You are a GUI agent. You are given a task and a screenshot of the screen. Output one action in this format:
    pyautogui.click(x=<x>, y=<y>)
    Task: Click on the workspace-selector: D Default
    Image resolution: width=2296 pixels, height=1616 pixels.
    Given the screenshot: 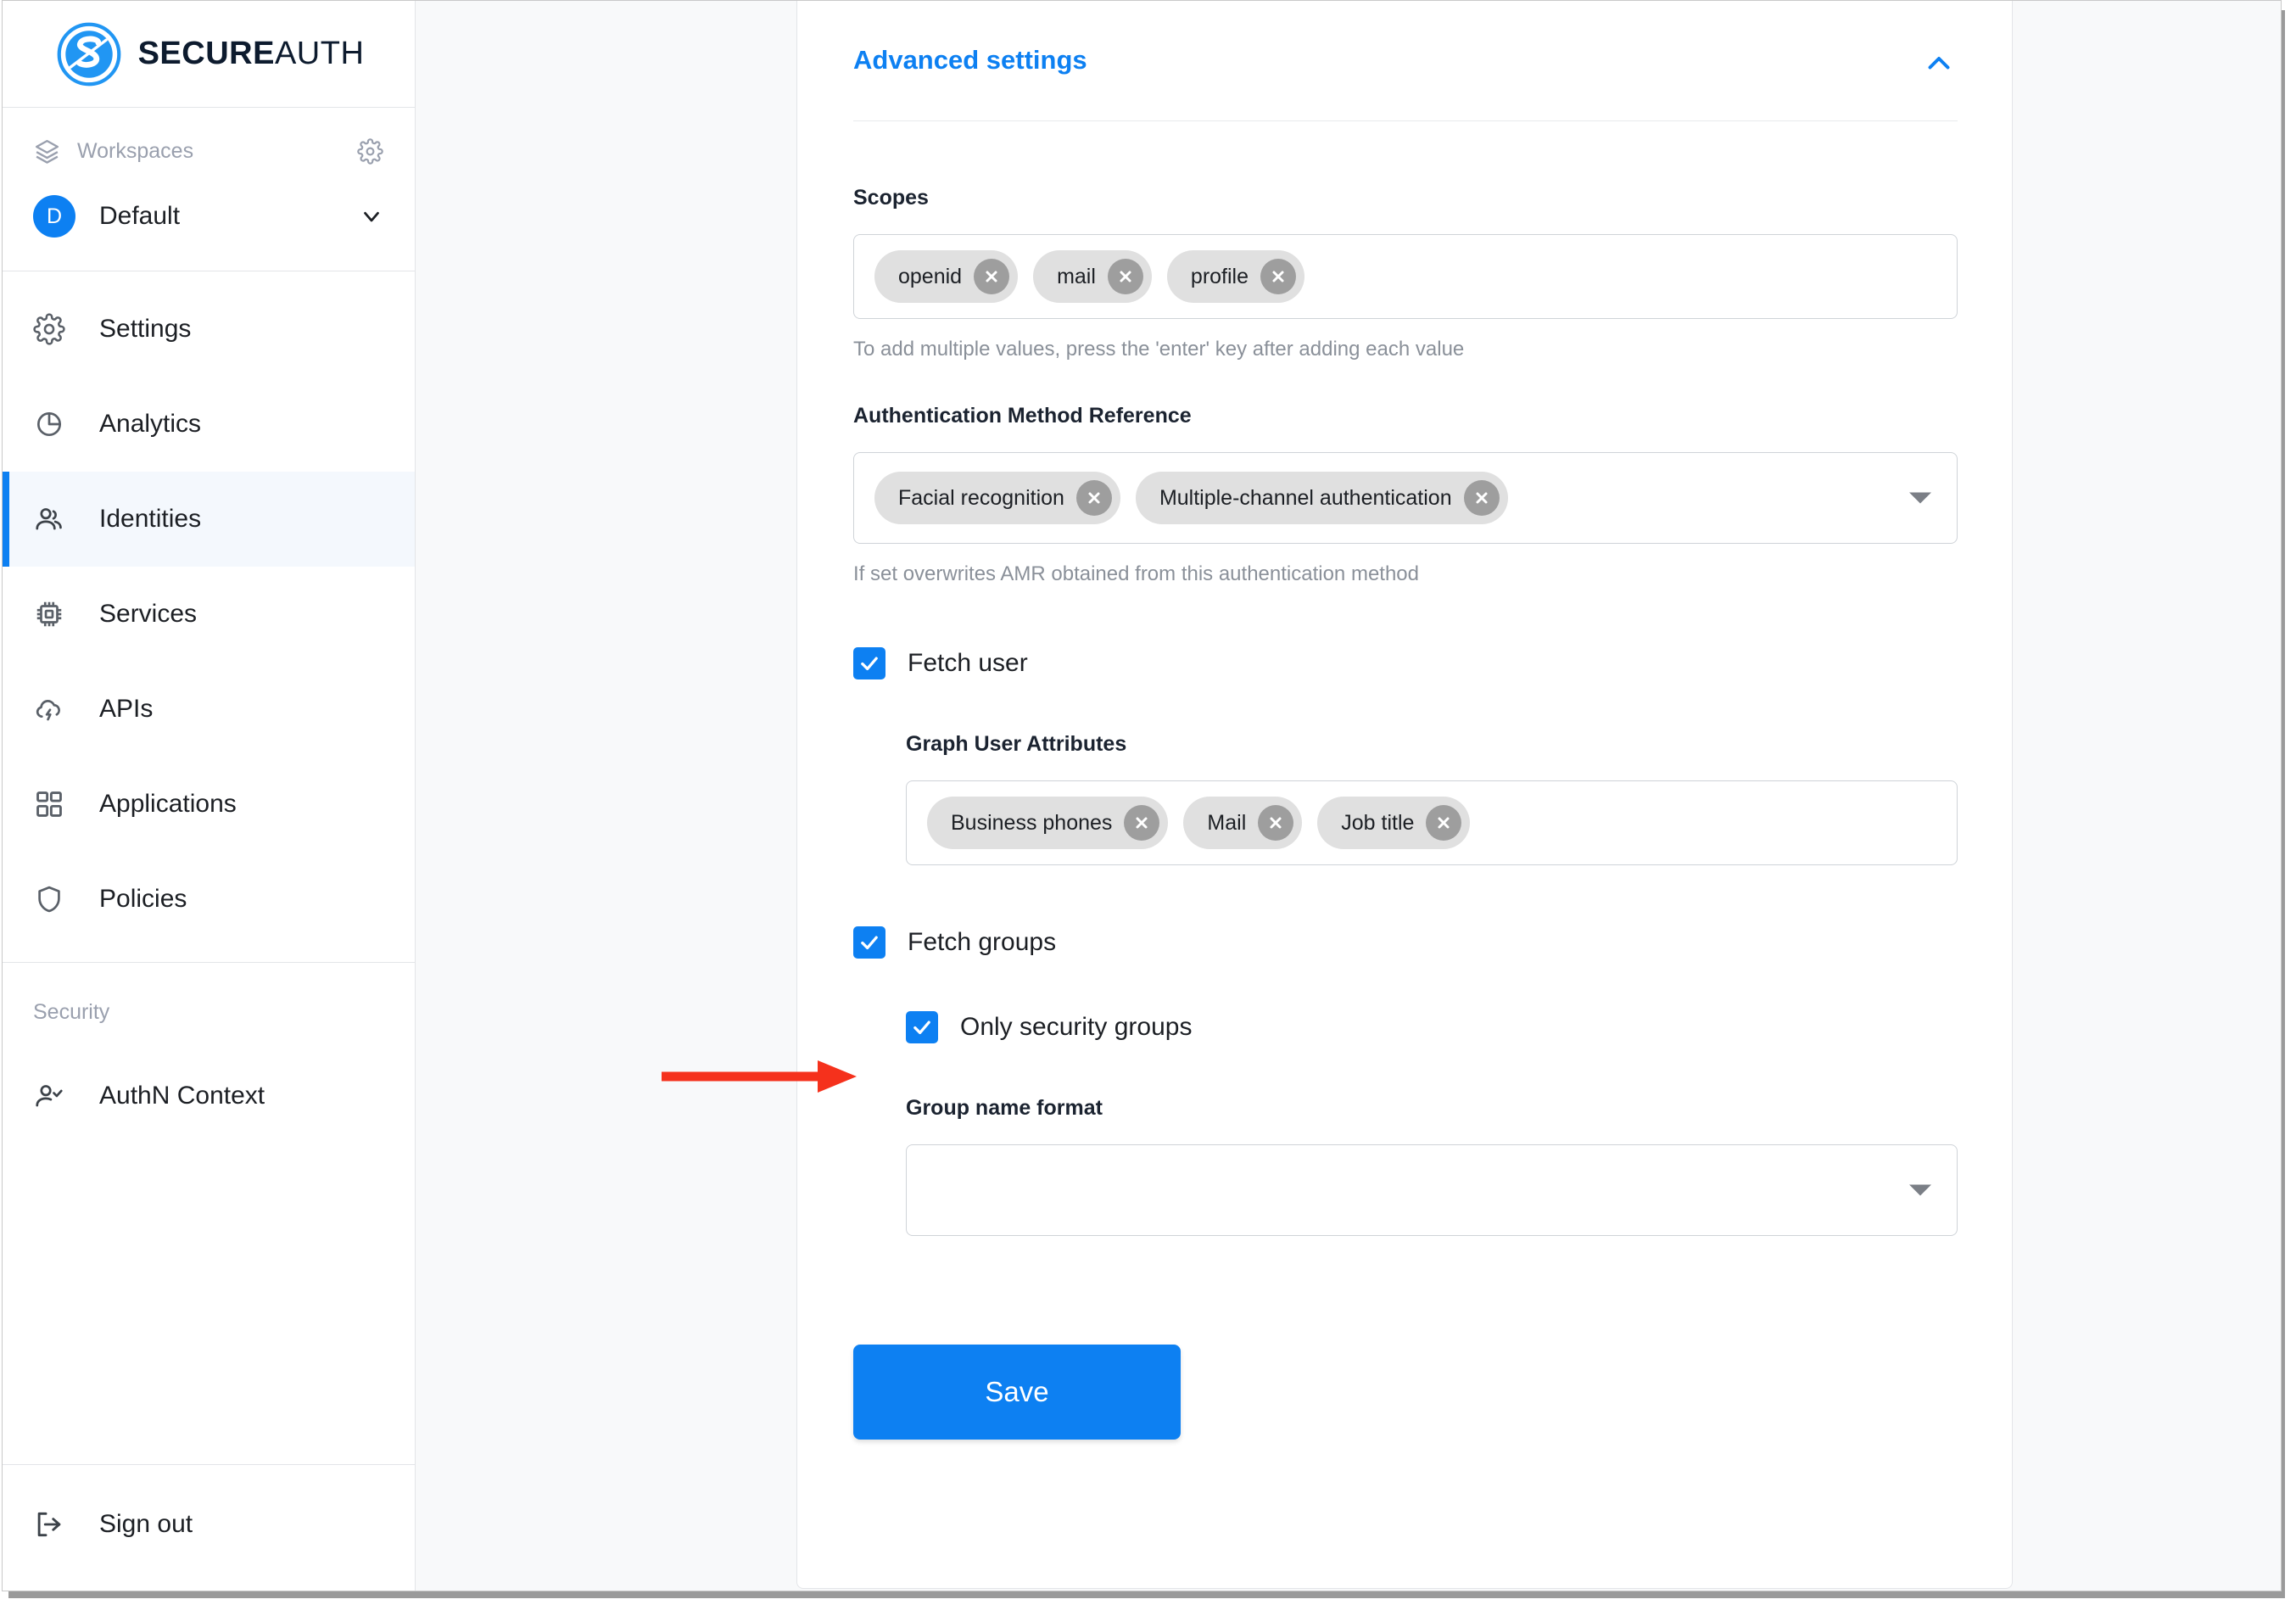 What is the action you would take?
    pyautogui.click(x=209, y=216)
    